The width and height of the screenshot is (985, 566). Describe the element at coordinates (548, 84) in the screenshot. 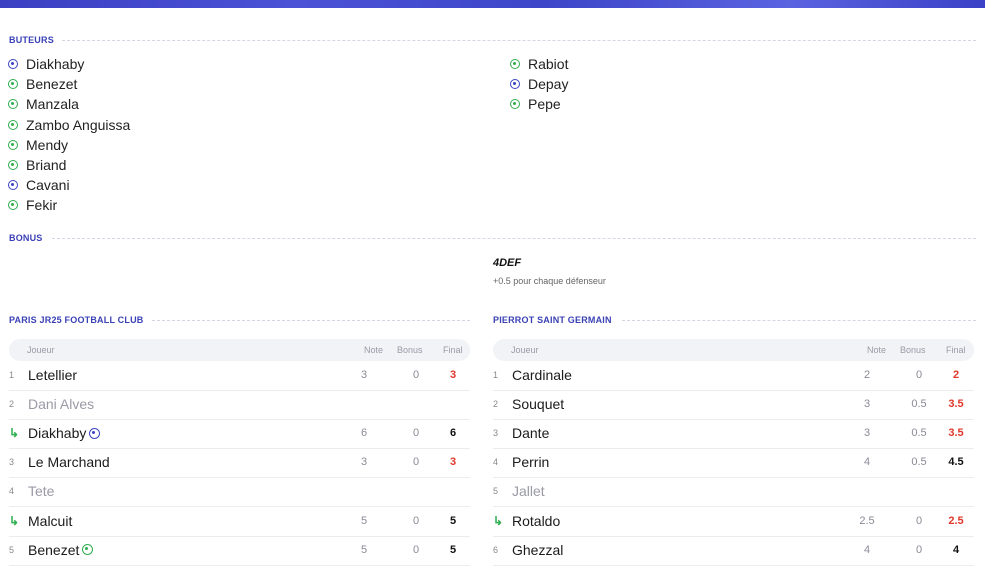

I see `scorer-name: Depay` at that location.